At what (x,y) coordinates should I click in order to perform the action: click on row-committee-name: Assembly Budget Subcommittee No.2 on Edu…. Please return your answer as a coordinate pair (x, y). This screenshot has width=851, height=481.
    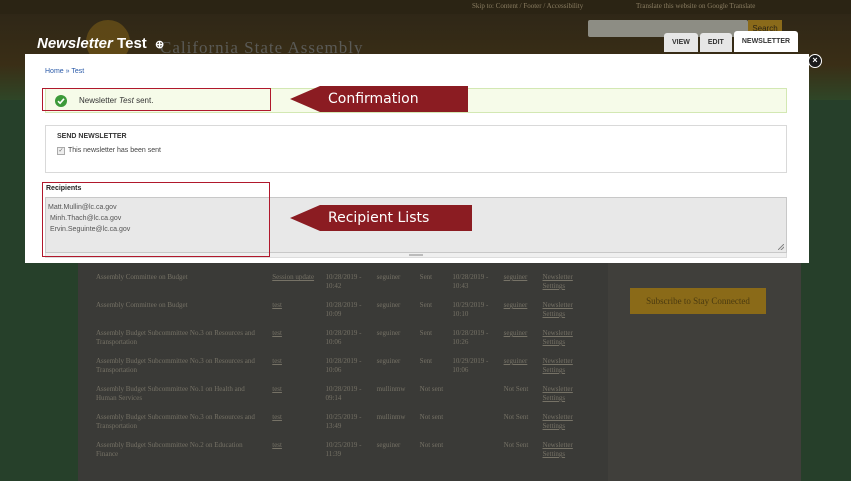
    Looking at the image, I should click on (169, 449).